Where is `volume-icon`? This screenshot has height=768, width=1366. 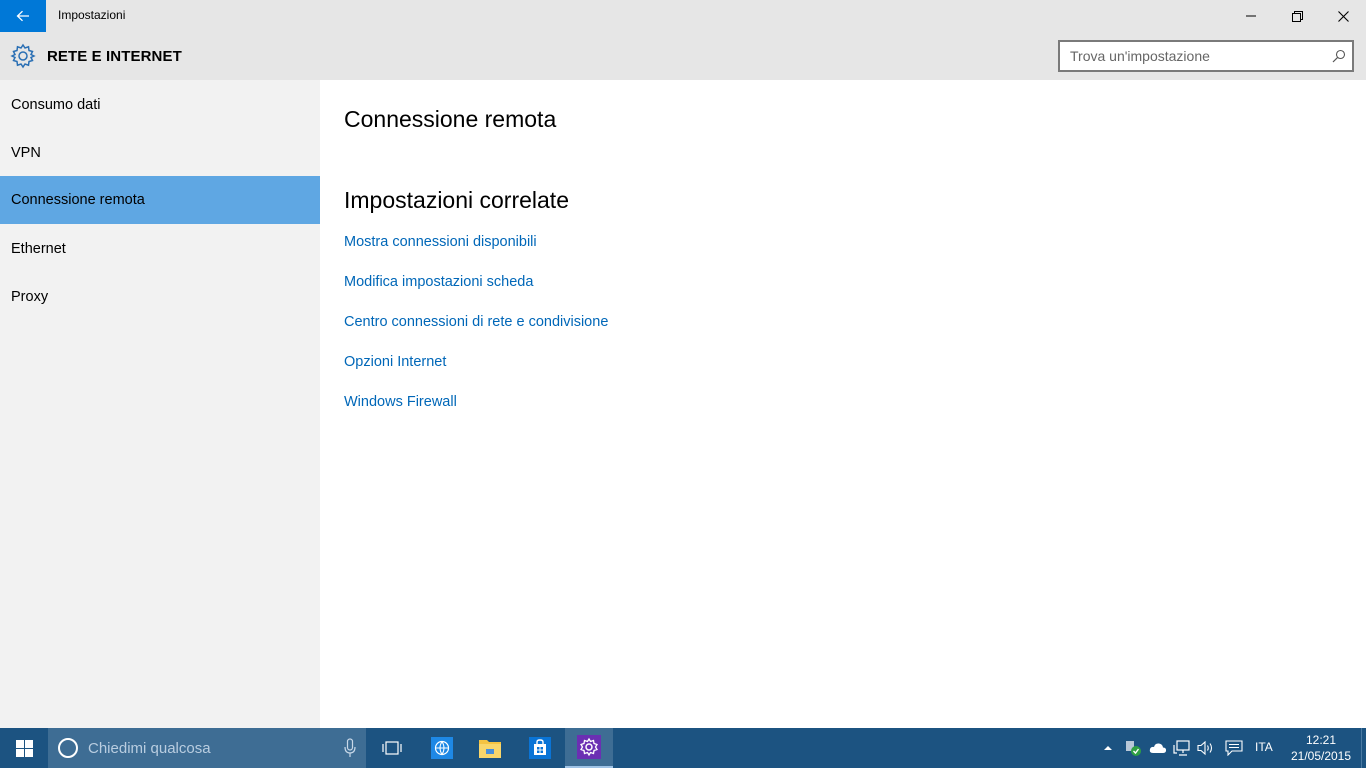
volume-icon is located at coordinates (1205, 748).